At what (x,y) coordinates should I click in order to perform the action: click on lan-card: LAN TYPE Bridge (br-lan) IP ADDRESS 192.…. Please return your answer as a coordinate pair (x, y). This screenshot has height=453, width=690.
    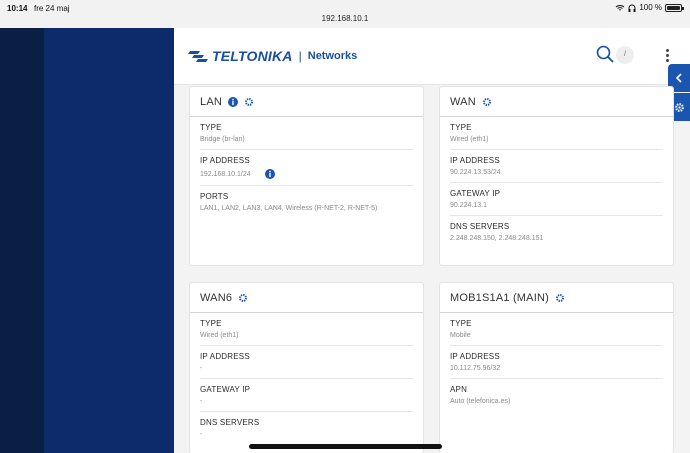
    Looking at the image, I should click on (306, 176).